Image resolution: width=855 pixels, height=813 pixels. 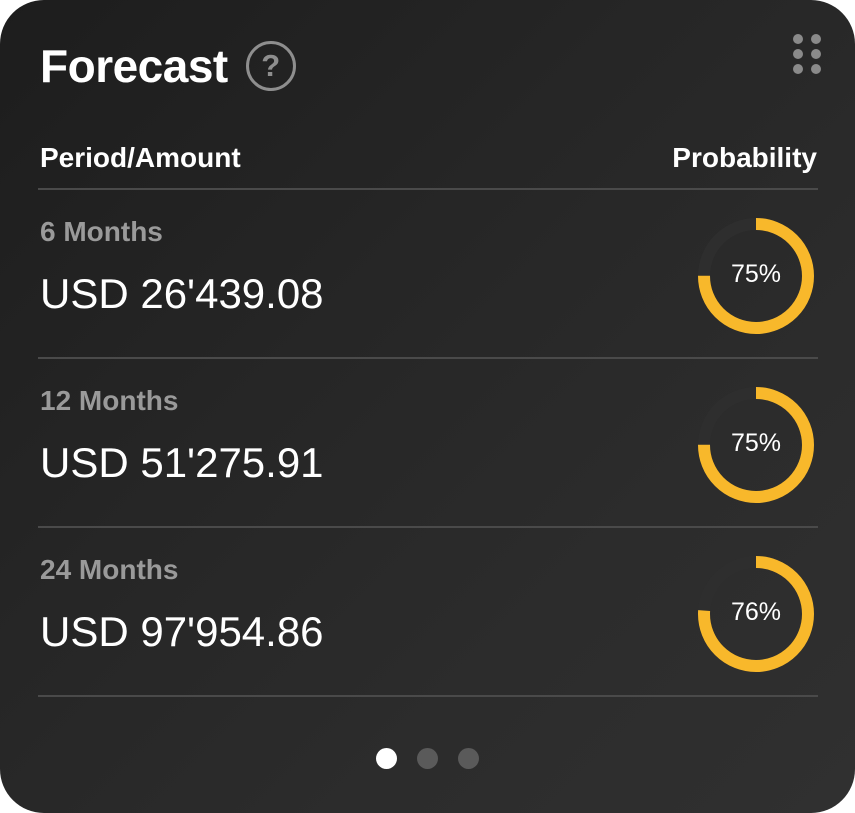 I want to click on probability-label: 76%, so click(x=756, y=611).